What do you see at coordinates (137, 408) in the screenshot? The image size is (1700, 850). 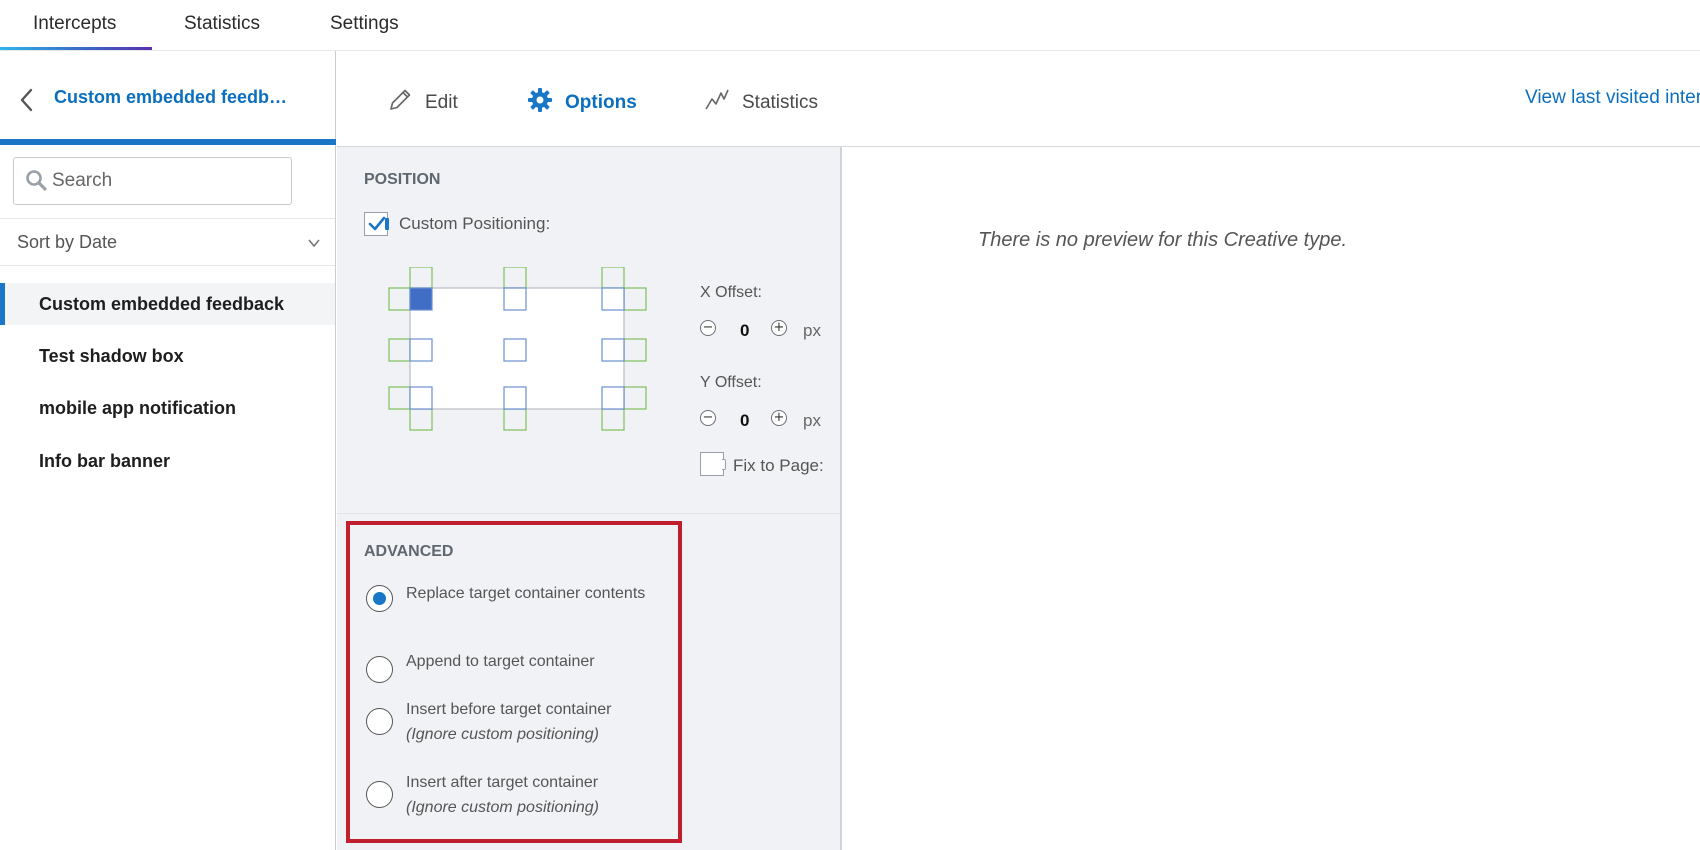 I see `list-item-label: mobile app notification` at bounding box center [137, 408].